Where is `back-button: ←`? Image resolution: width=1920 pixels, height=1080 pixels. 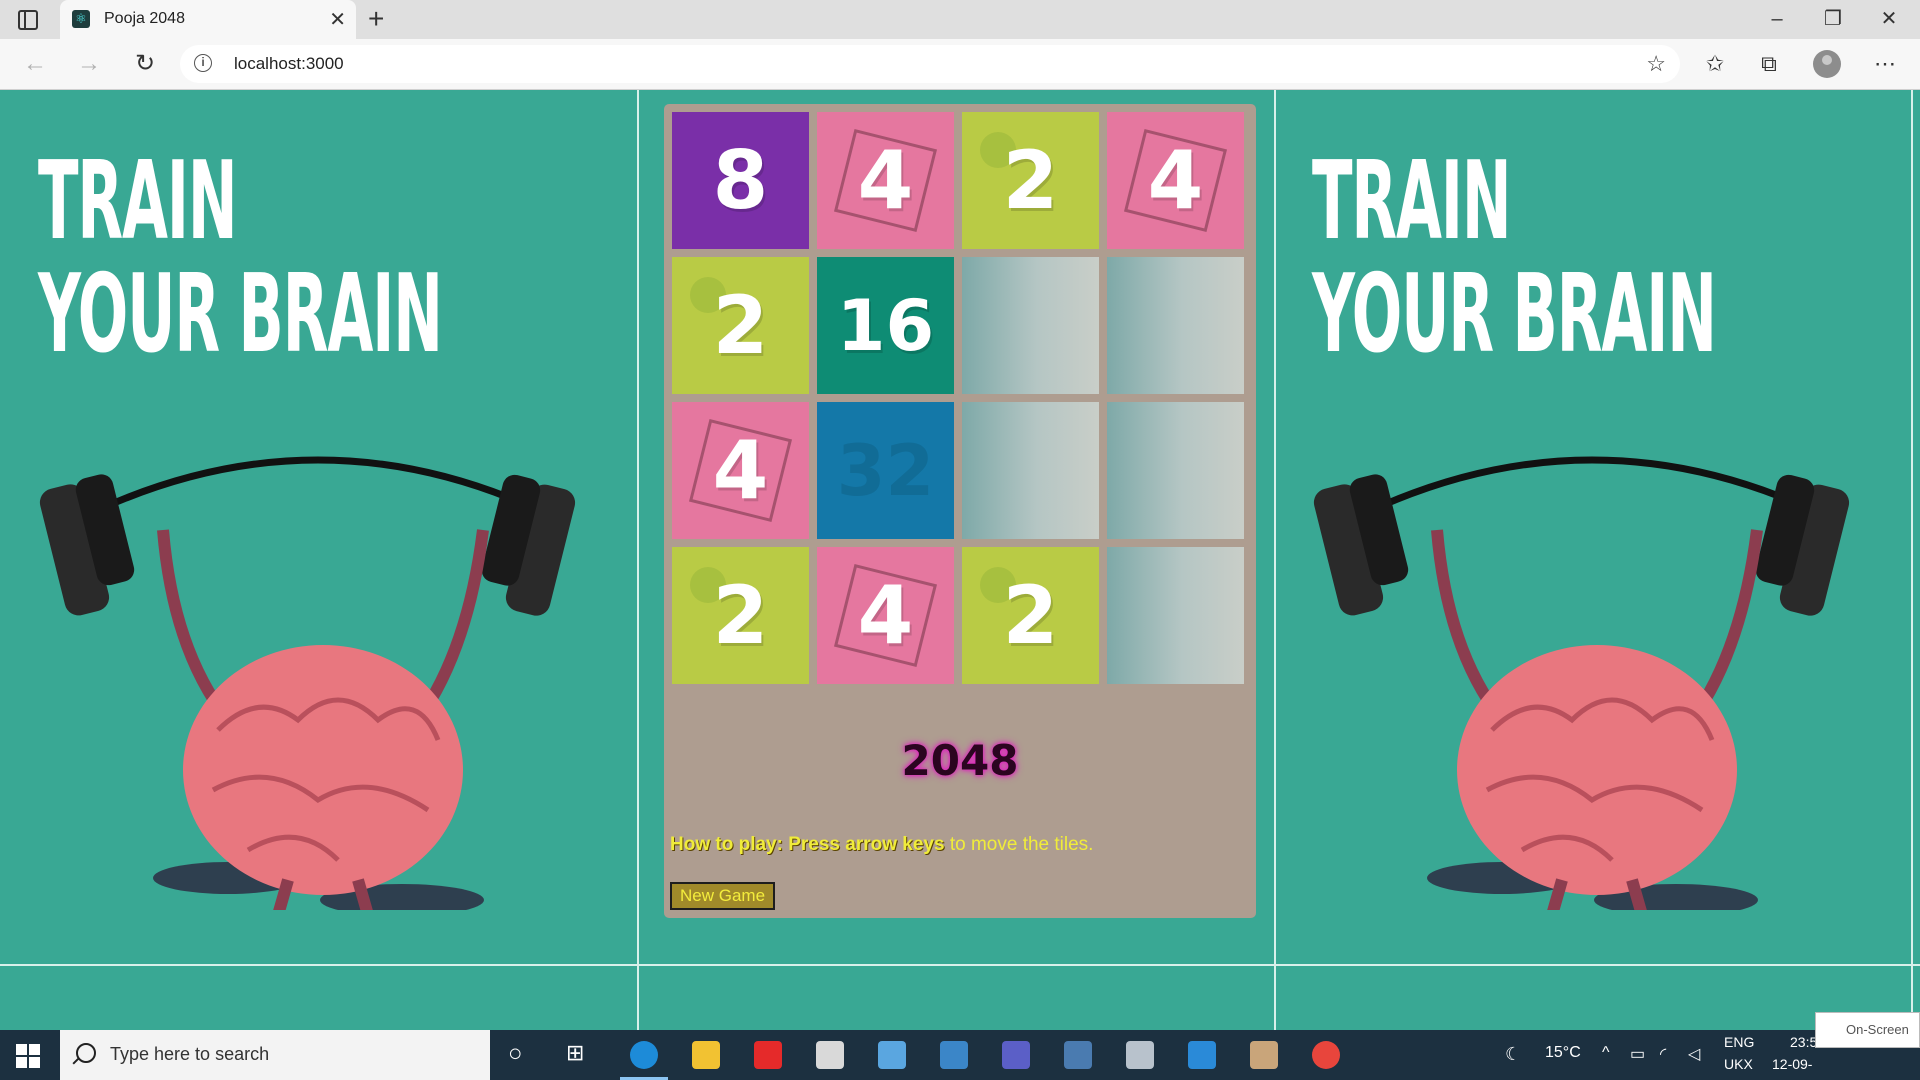 back-button: ← is located at coordinates (35, 64).